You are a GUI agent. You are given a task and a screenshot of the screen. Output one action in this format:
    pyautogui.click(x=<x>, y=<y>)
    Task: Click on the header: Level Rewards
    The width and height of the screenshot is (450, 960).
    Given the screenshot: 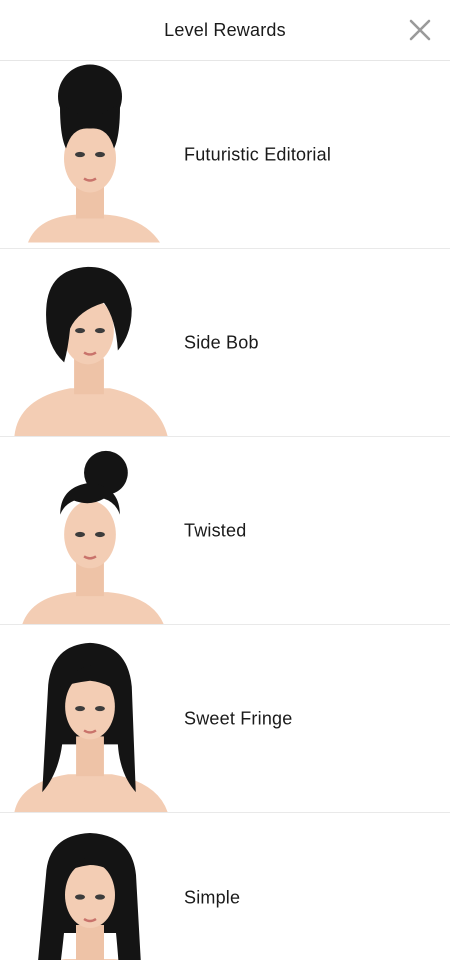 What is the action you would take?
    pyautogui.click(x=225, y=30)
    